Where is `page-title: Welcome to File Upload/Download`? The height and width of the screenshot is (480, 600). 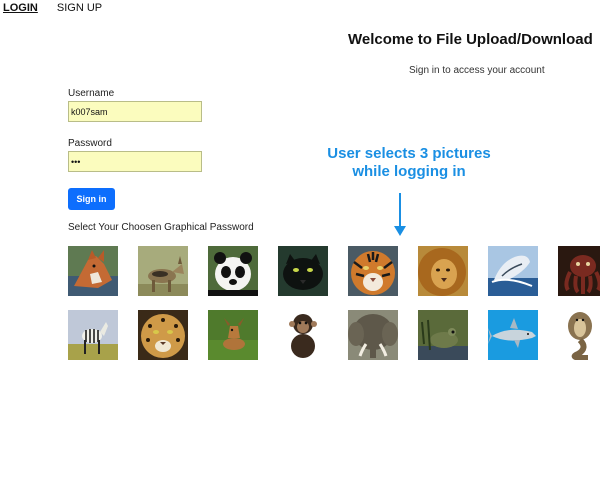
page-title: Welcome to File Upload/Download is located at coordinates (470, 39).